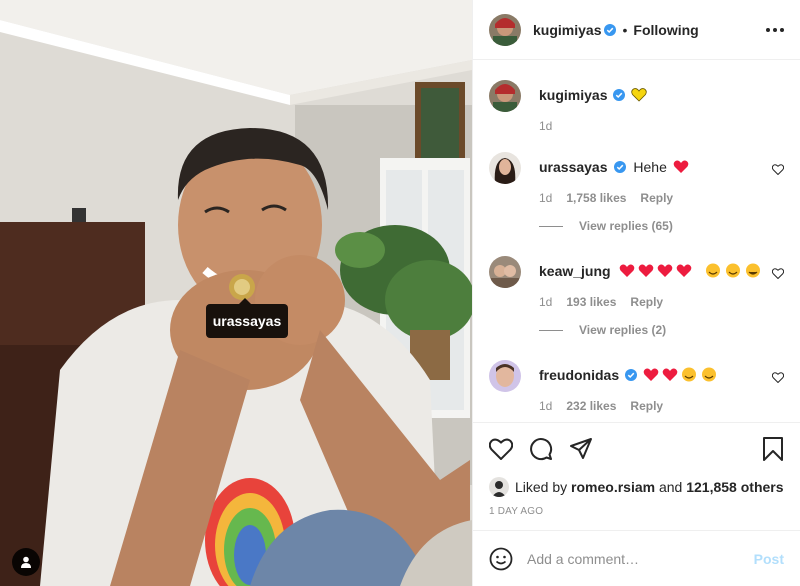 The width and height of the screenshot is (800, 586). I want to click on post-header: kugimiyas • Following, so click(636, 30).